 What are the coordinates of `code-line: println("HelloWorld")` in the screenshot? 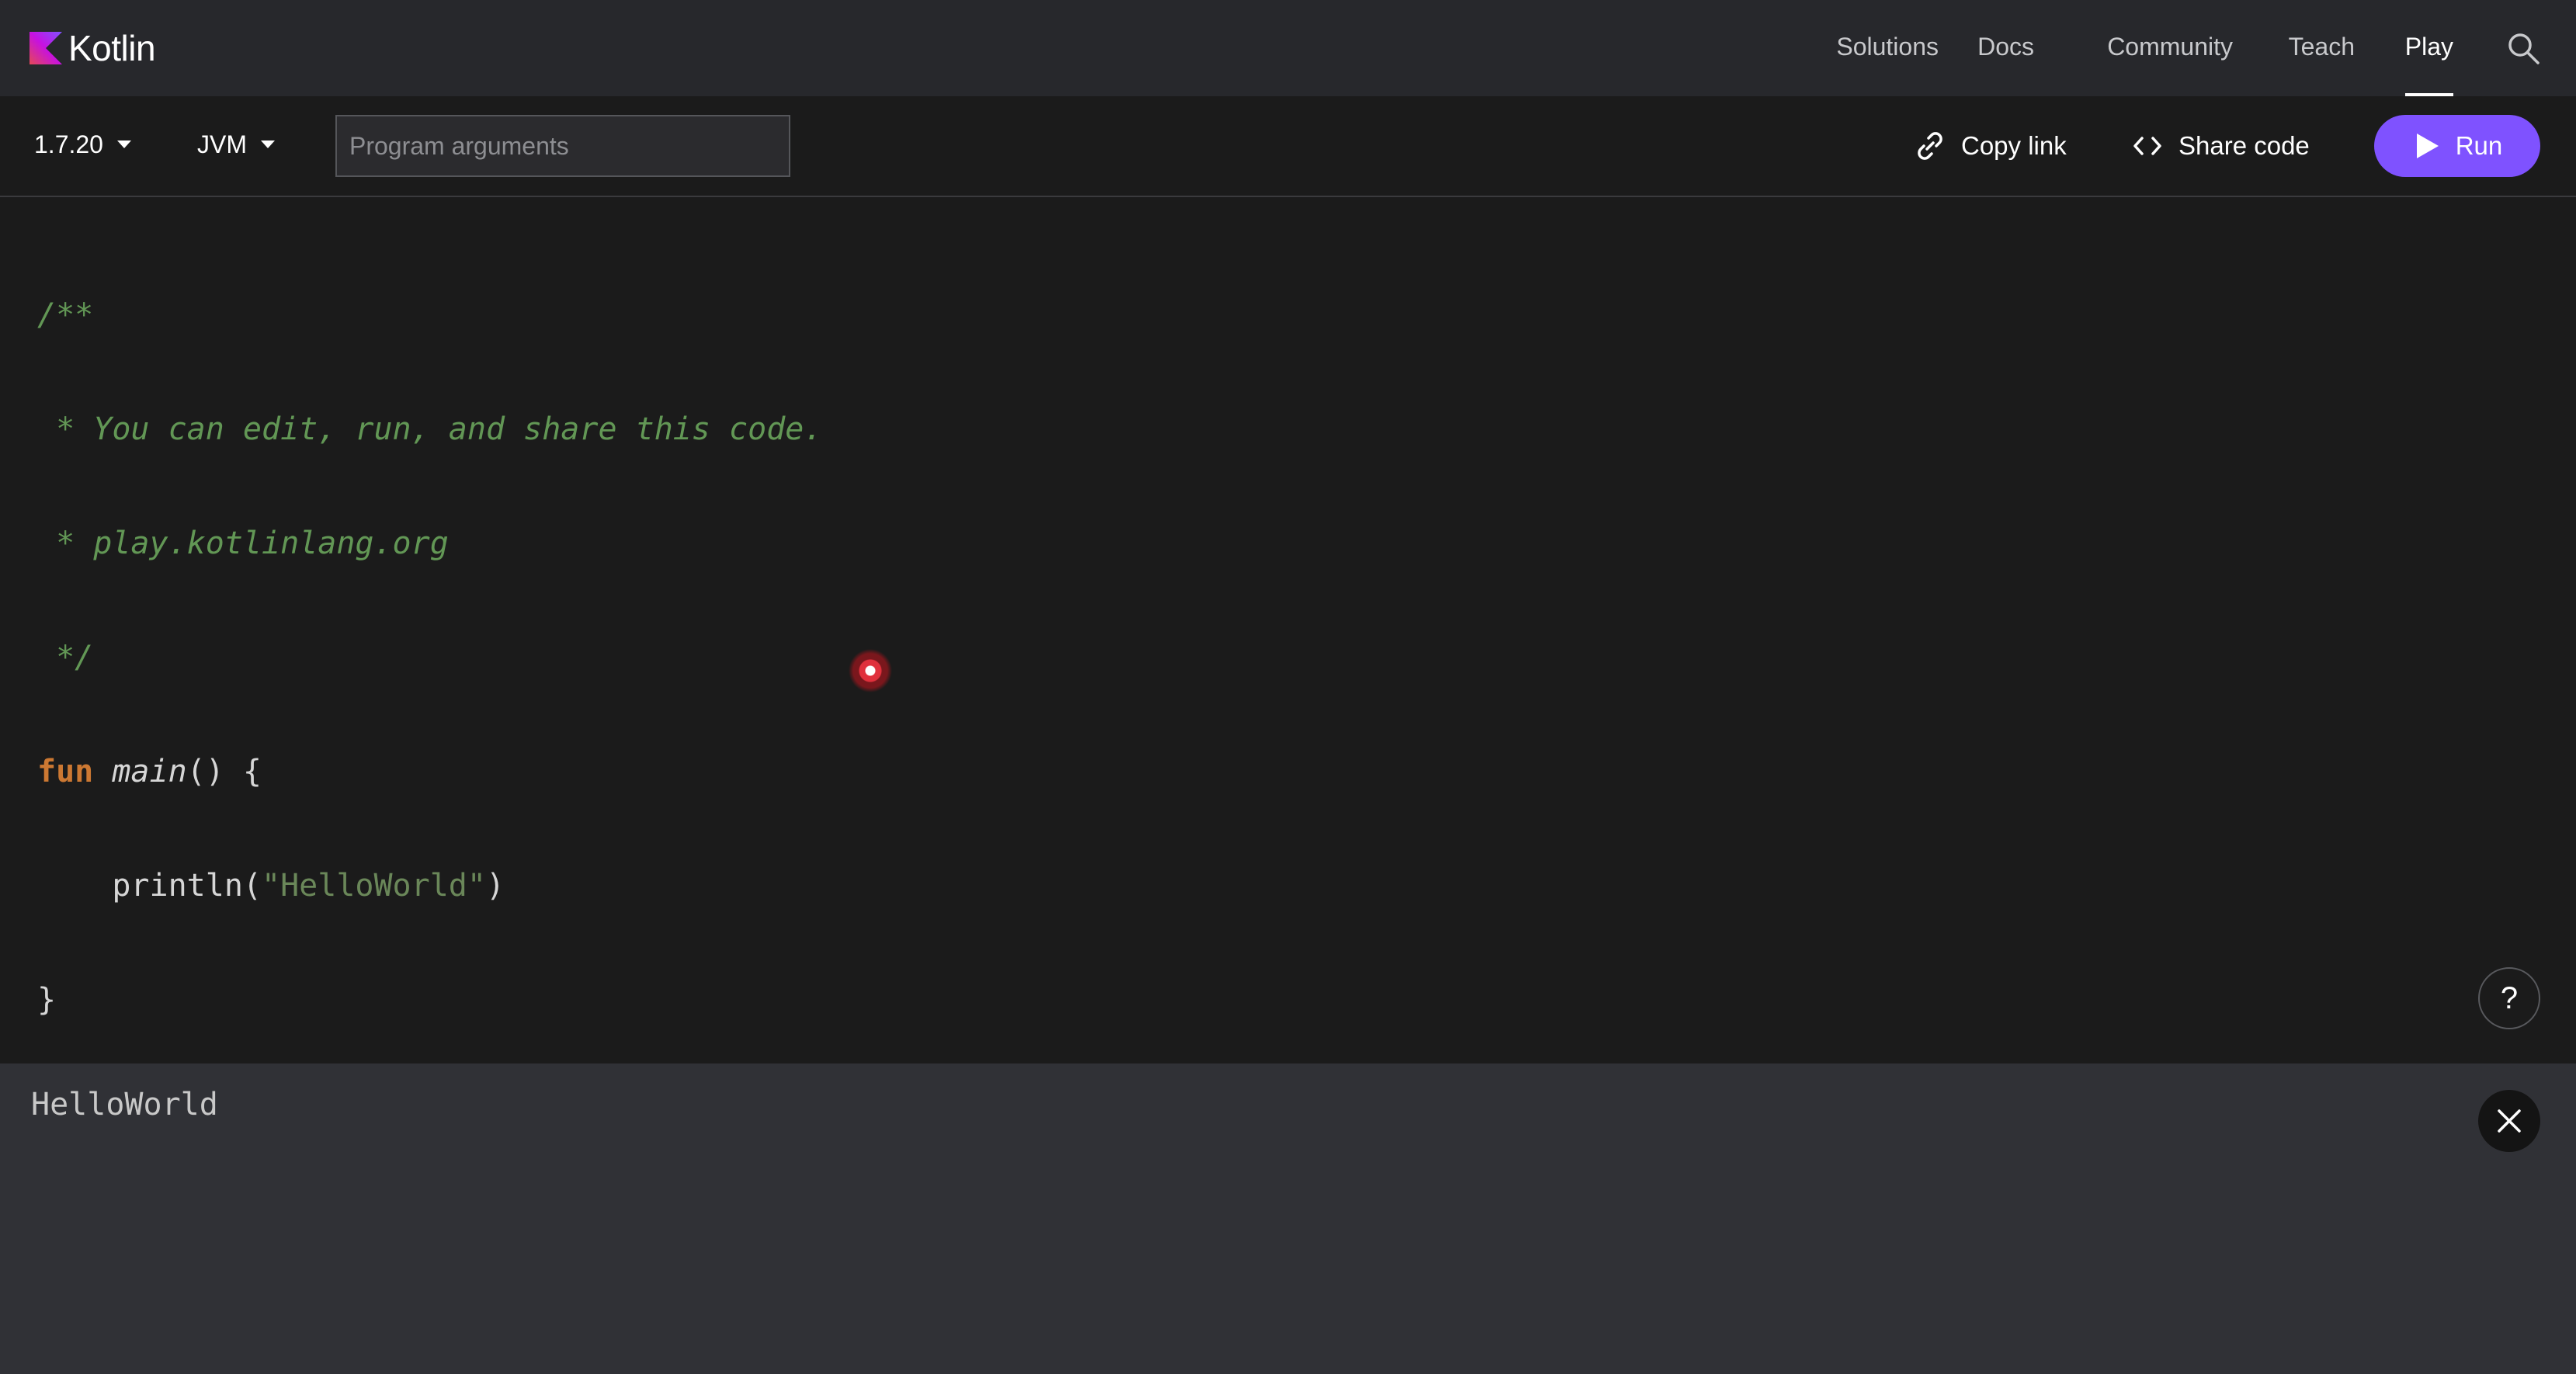 It's located at (429, 886).